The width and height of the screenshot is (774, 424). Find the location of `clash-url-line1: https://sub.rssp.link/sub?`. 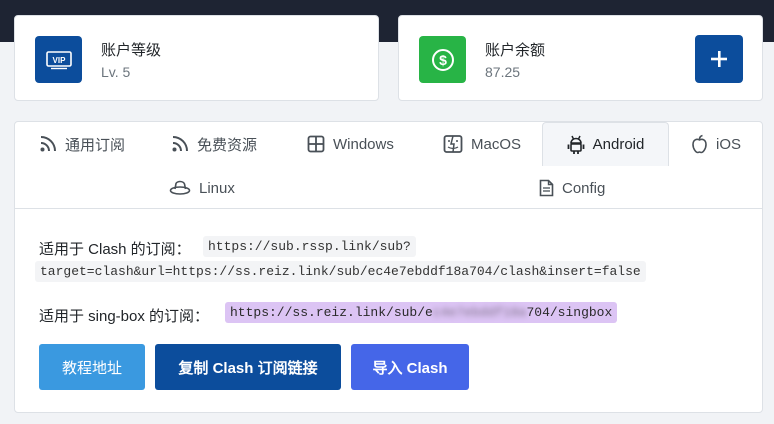

clash-url-line1: https://sub.rssp.link/sub? is located at coordinates (309, 246).